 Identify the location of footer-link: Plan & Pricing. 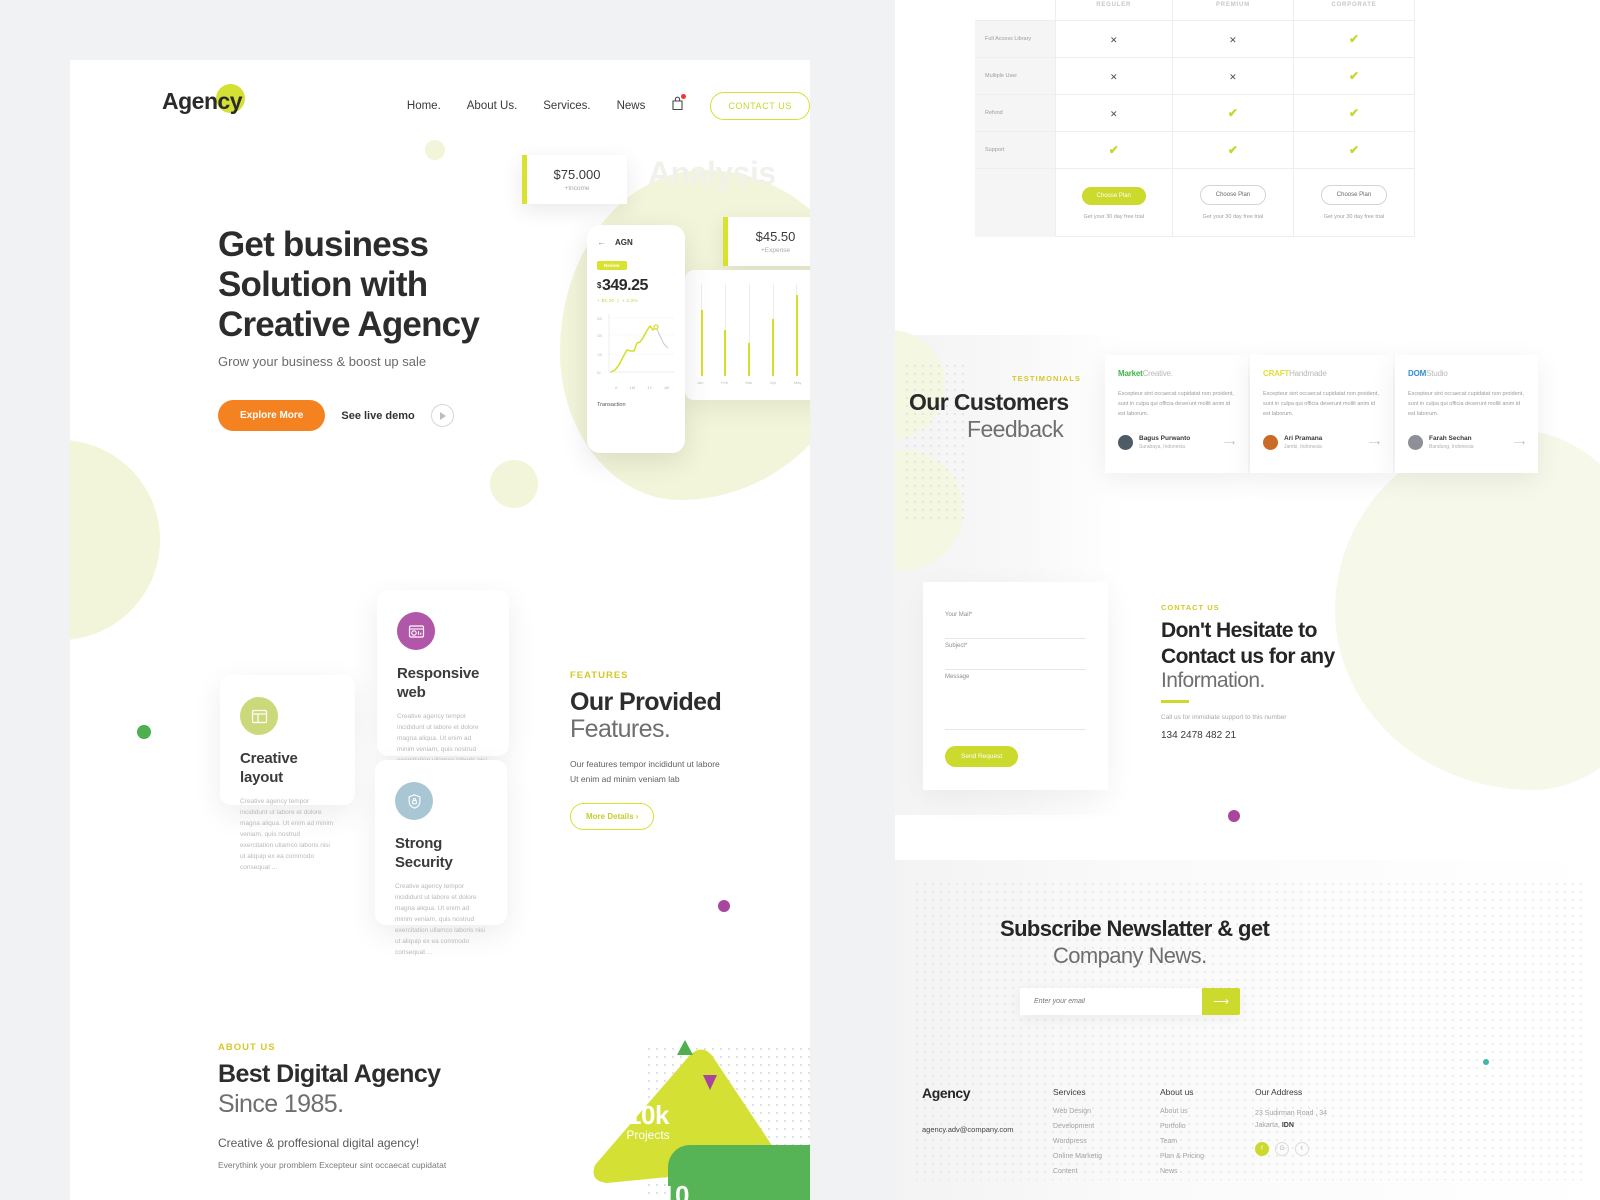
(1182, 1156).